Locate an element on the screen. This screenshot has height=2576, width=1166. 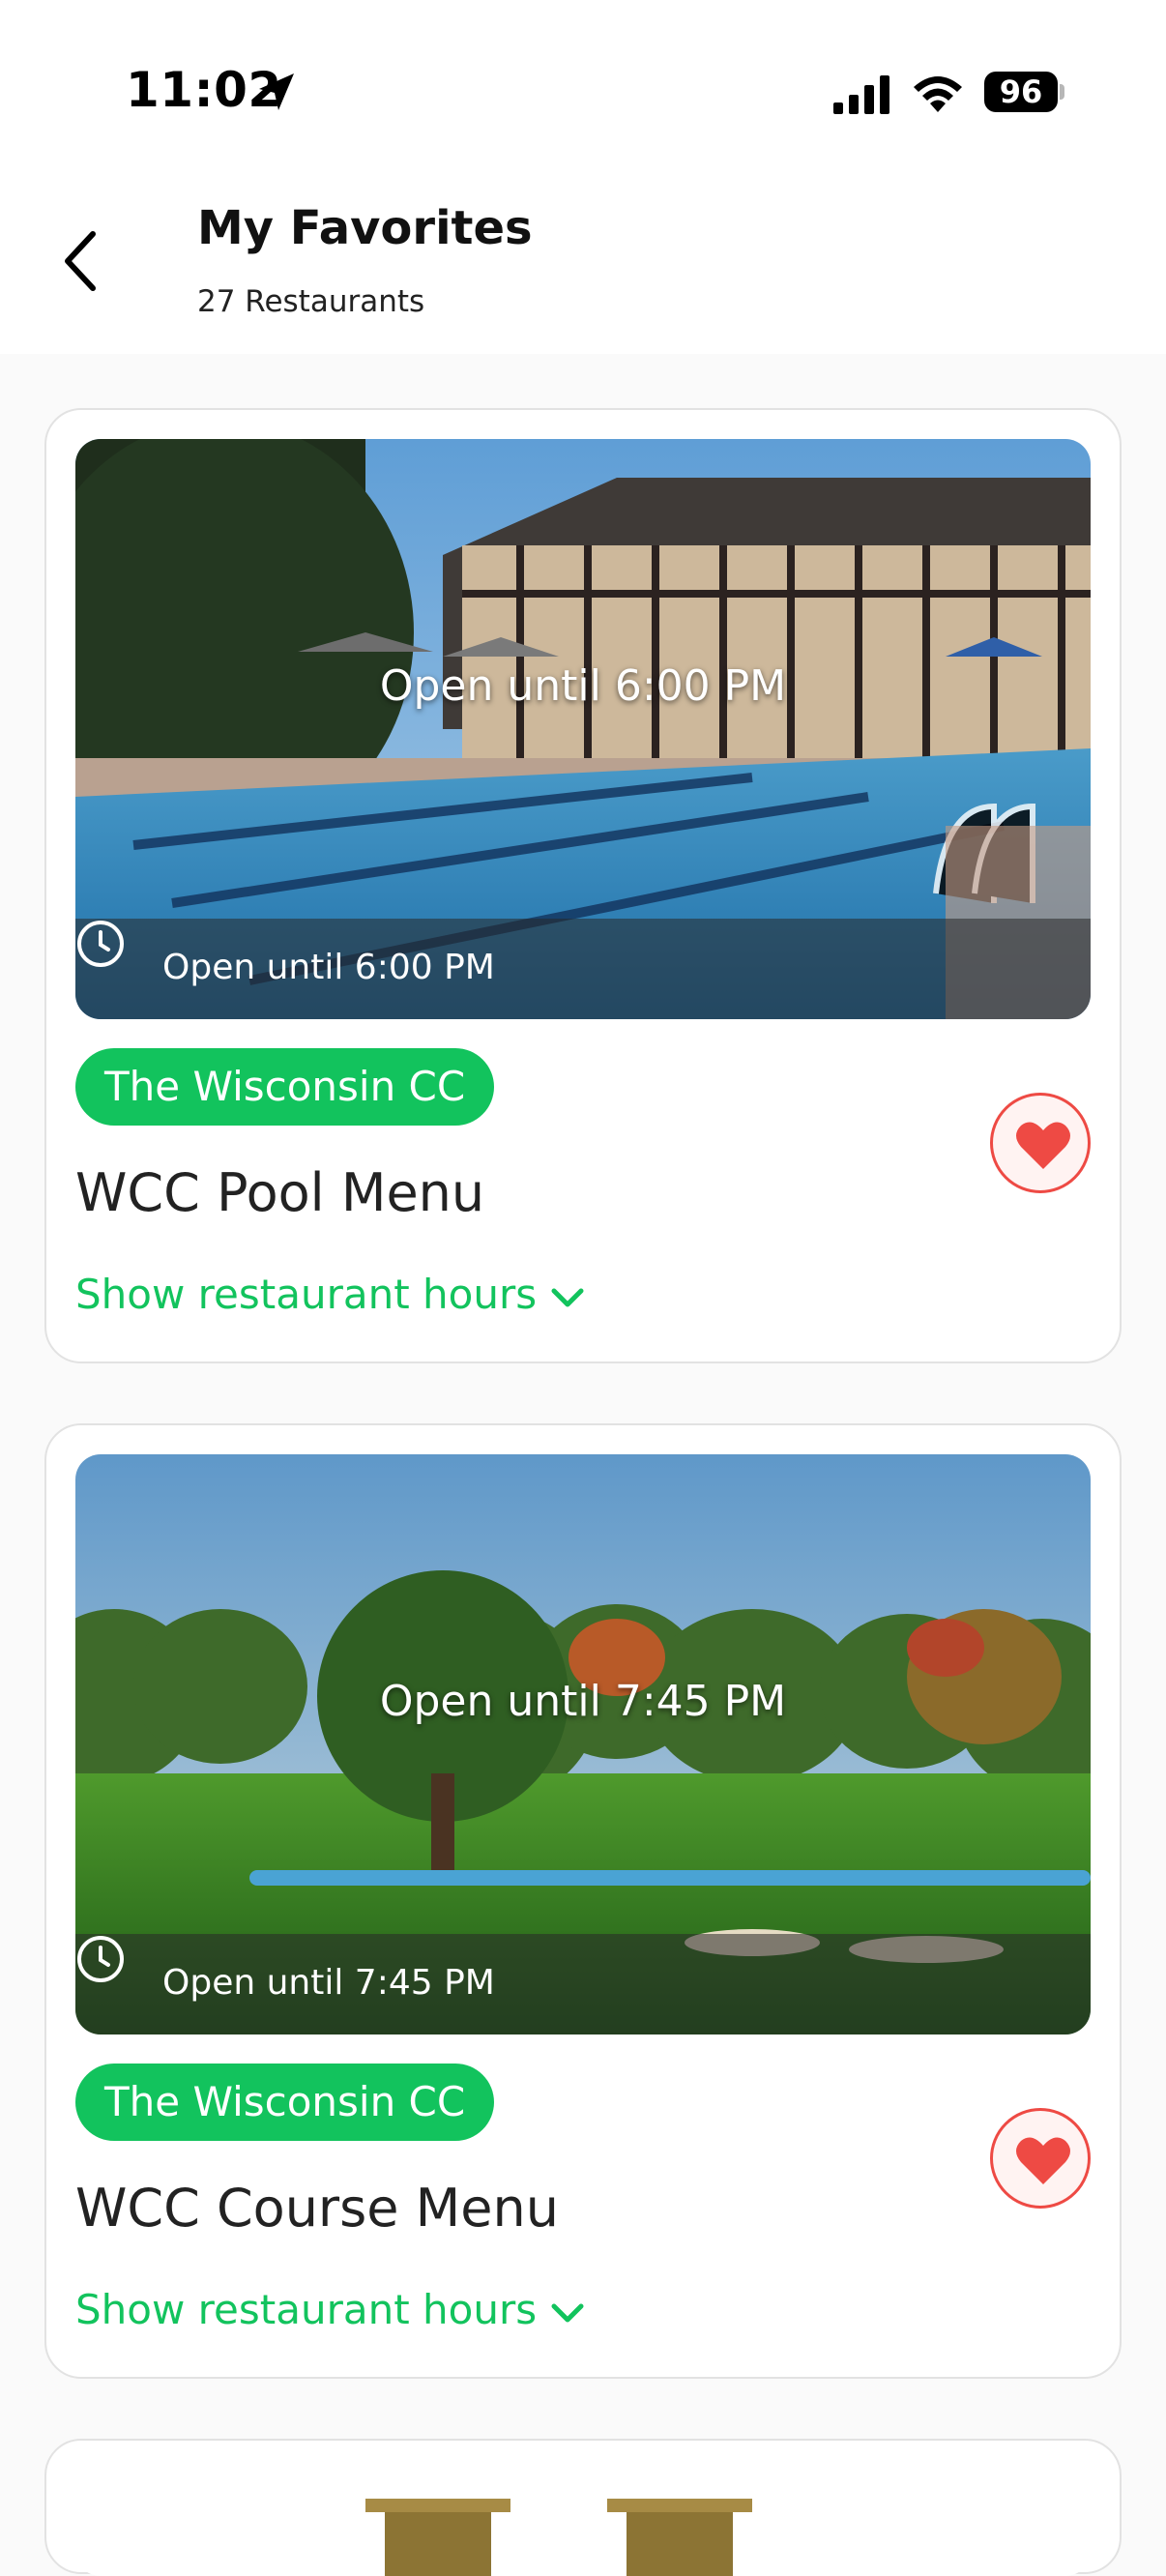
location-arrow-icon is located at coordinates (276, 91).